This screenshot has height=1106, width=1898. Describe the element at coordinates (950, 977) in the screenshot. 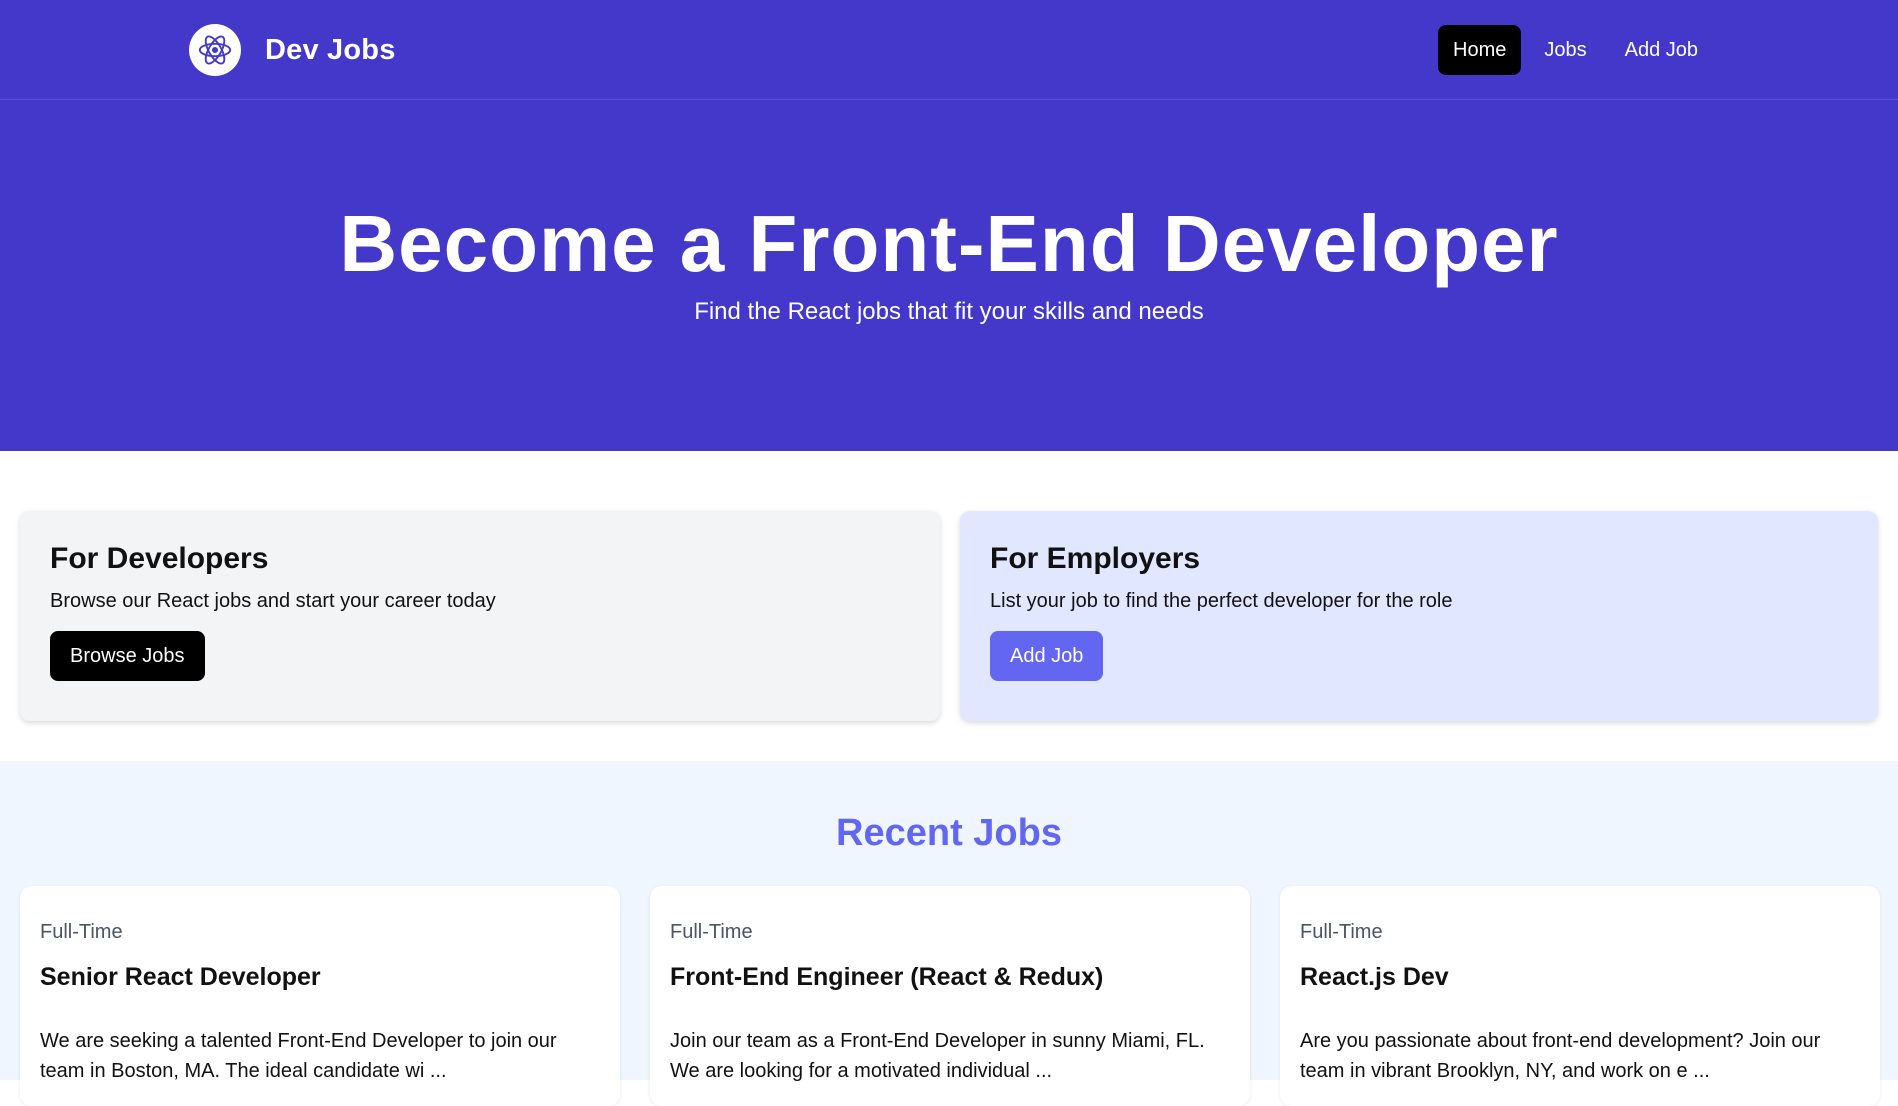

I see `job-title: Front-End Engineer (React & Redux)` at that location.